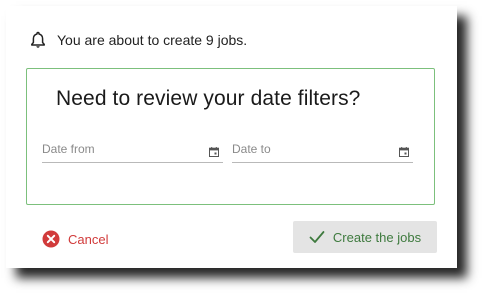 This screenshot has height=299, width=488. I want to click on notice-text: You are about to create 9 jobs., so click(152, 40).